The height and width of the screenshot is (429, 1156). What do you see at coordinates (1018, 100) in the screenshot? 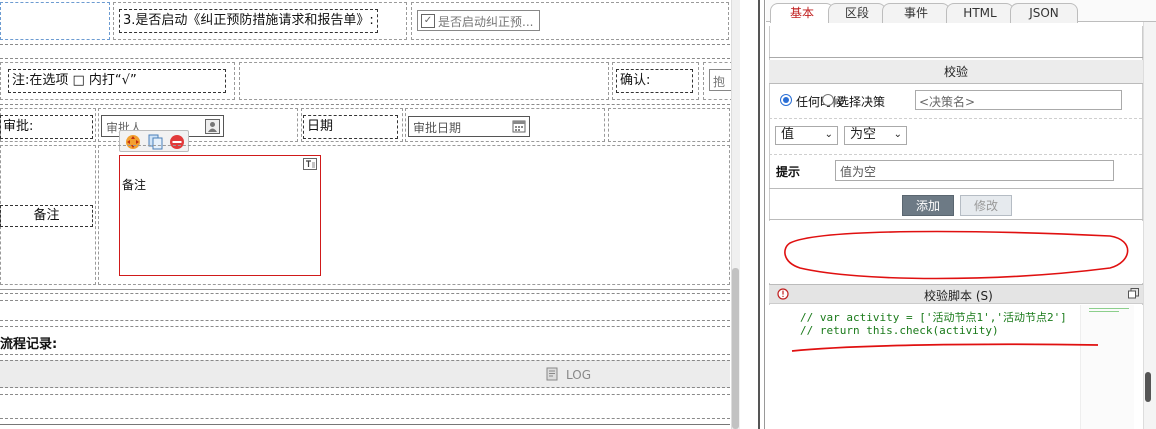
I see `decision-input: <决策名>` at bounding box center [1018, 100].